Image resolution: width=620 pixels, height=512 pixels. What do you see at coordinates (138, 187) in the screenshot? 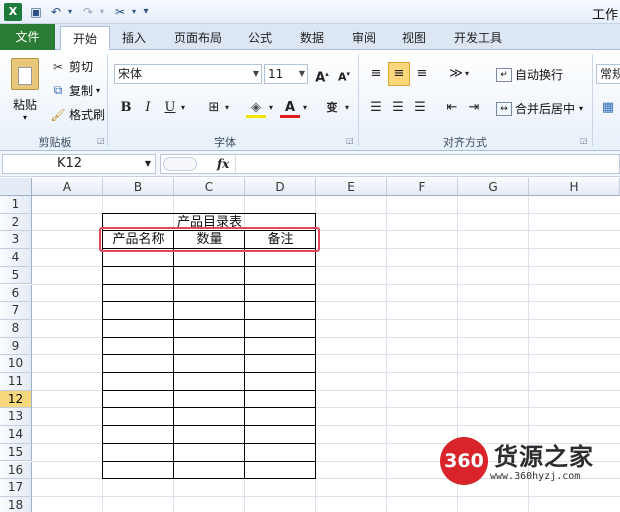
I see `column-header: B` at bounding box center [138, 187].